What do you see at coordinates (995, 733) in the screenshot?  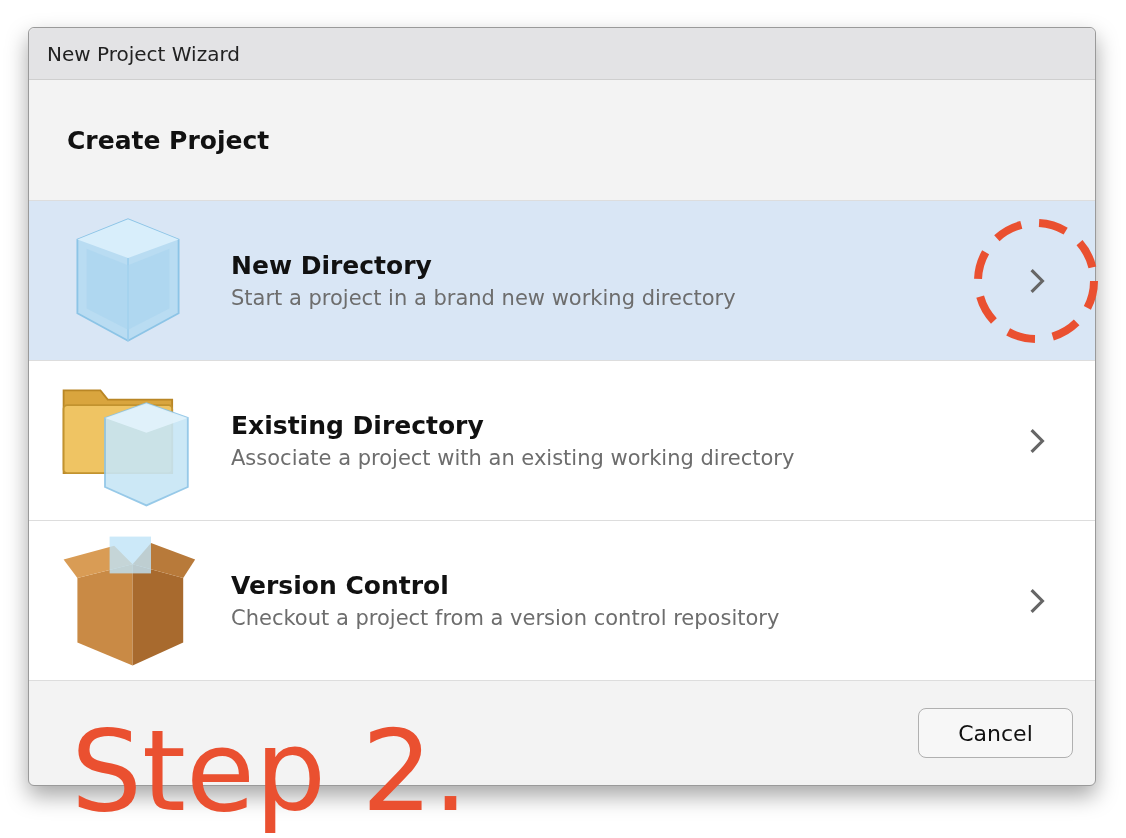 I see `cancel-button: Cancel` at bounding box center [995, 733].